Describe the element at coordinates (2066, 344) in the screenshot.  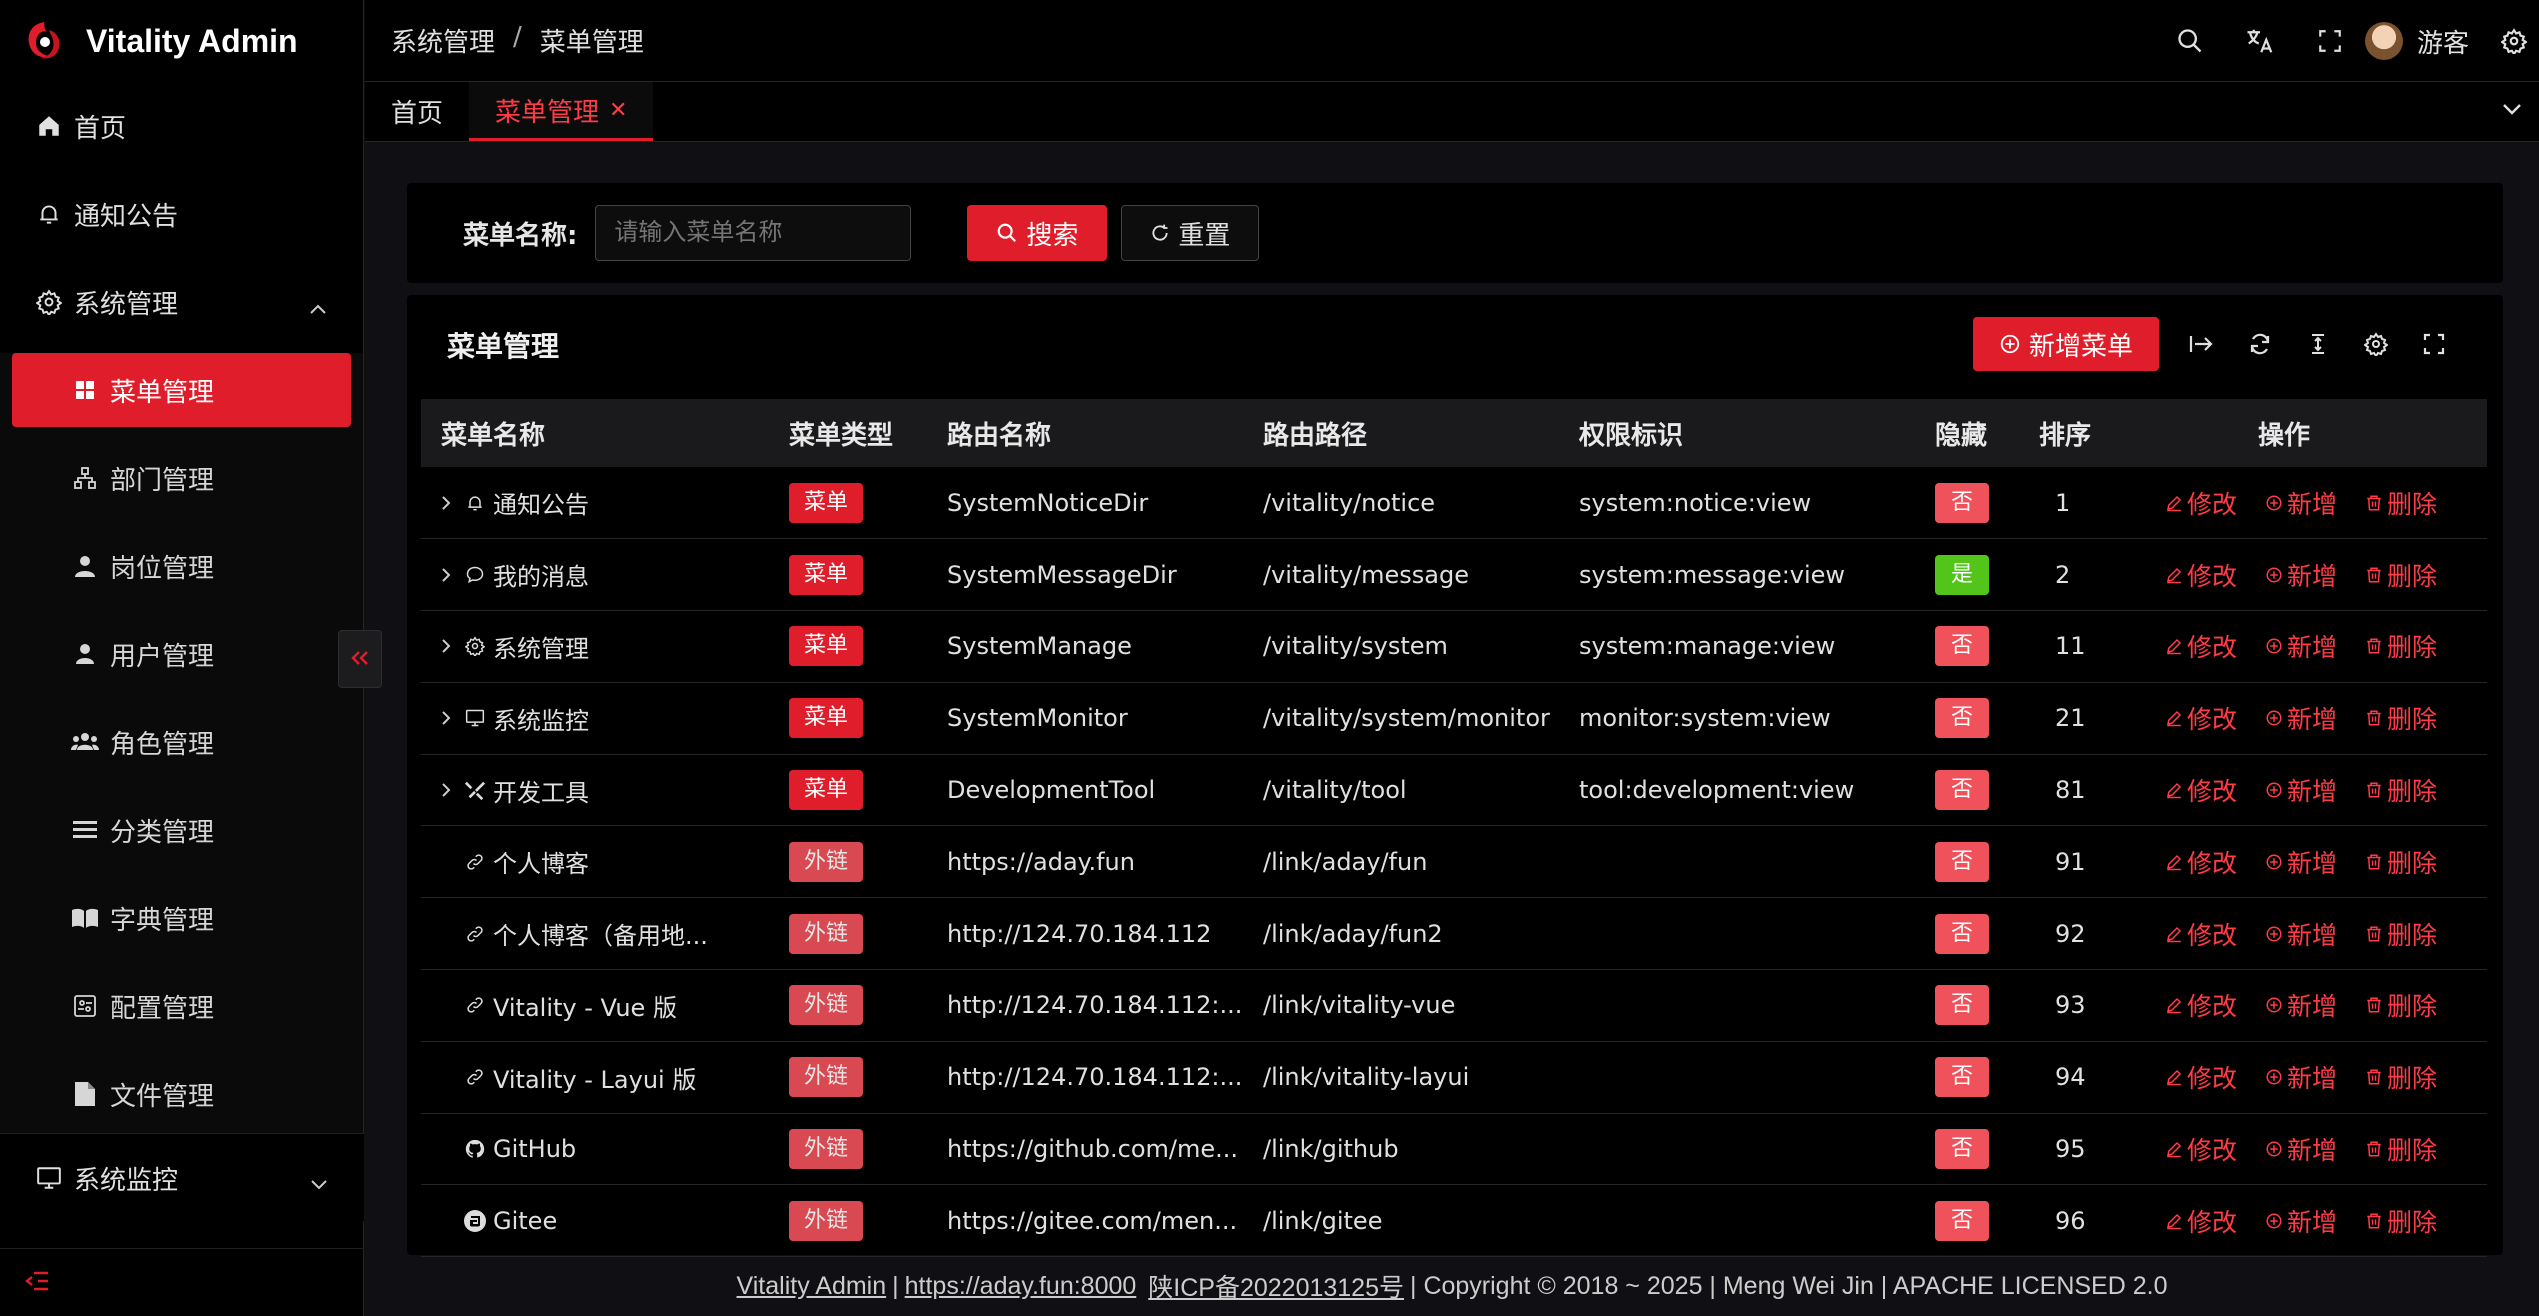
I see `add-menu-button: 新增菜单` at that location.